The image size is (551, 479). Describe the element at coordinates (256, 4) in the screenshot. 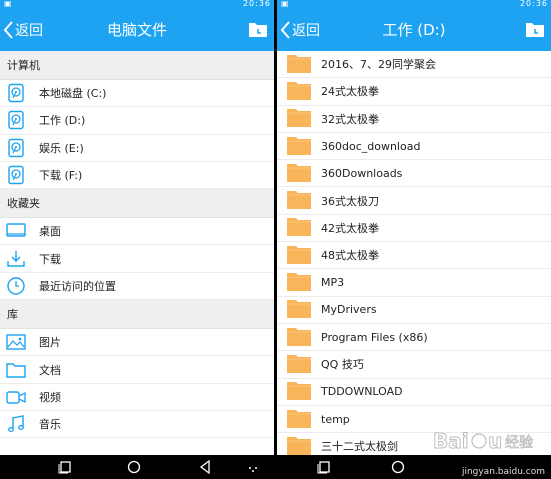

I see `status-time: 20:36` at that location.